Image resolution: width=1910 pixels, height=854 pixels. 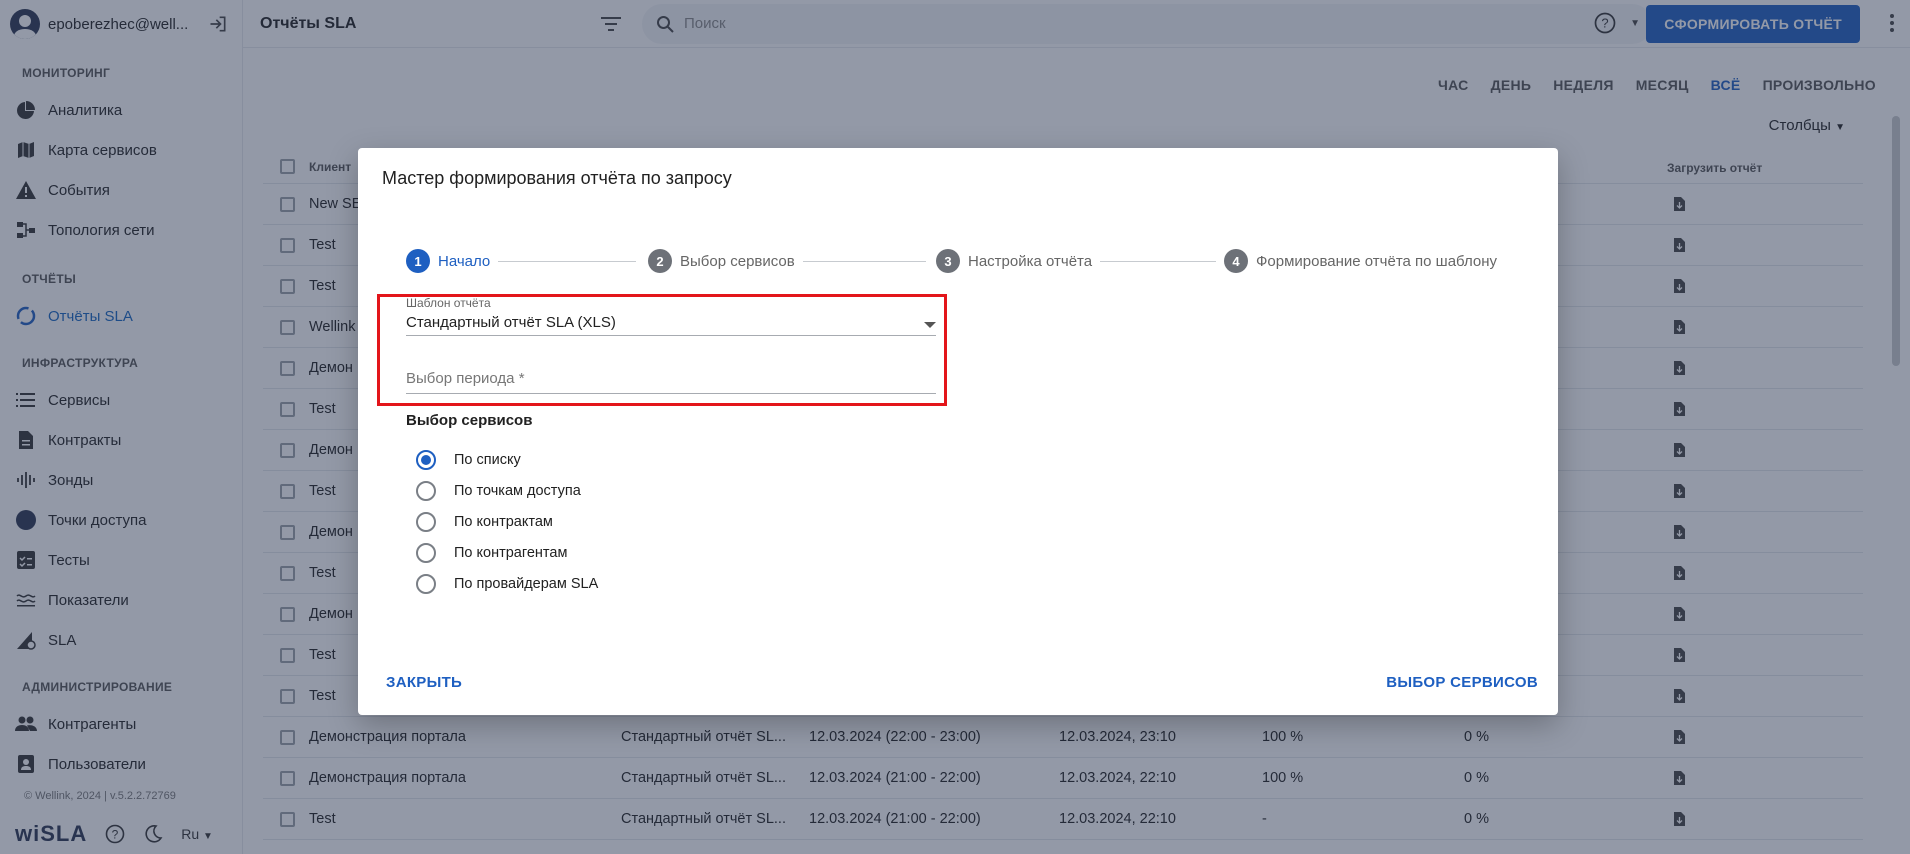 I want to click on radio-option-counterparties: По контрагентам, so click(x=507, y=552).